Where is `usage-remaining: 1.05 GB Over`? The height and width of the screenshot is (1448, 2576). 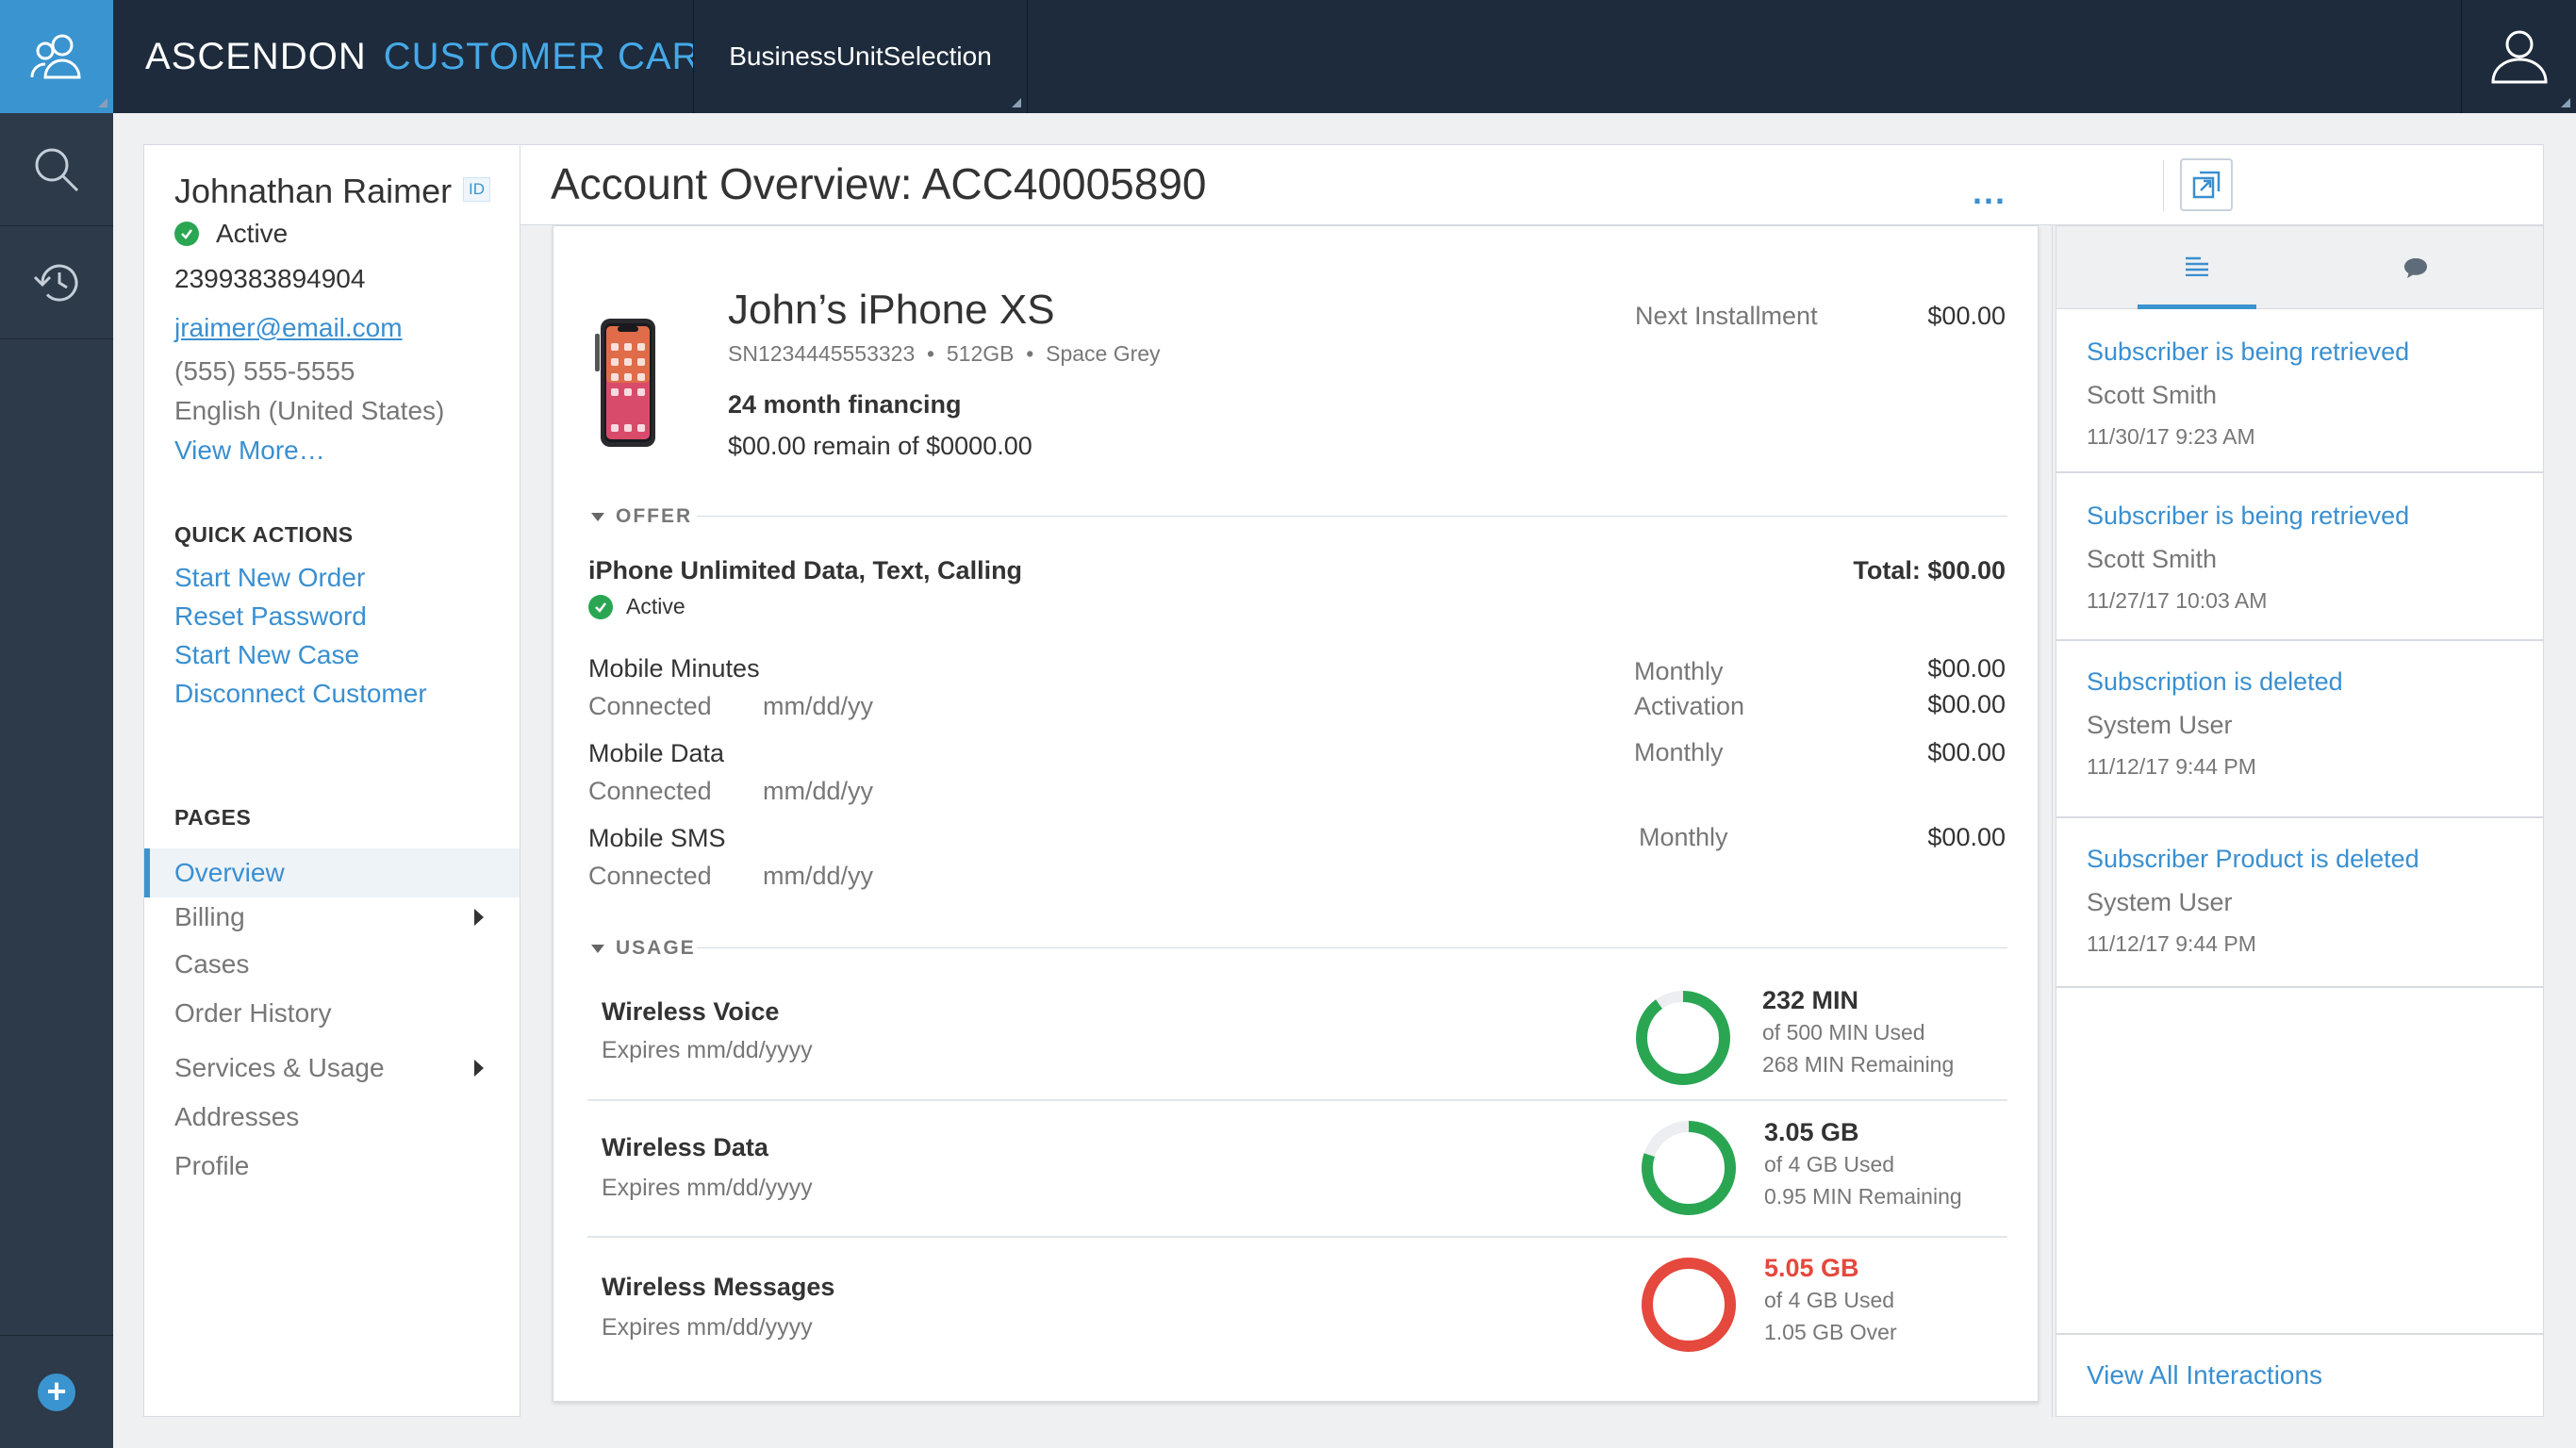
usage-remaining: 1.05 GB Over is located at coordinates (1830, 1332).